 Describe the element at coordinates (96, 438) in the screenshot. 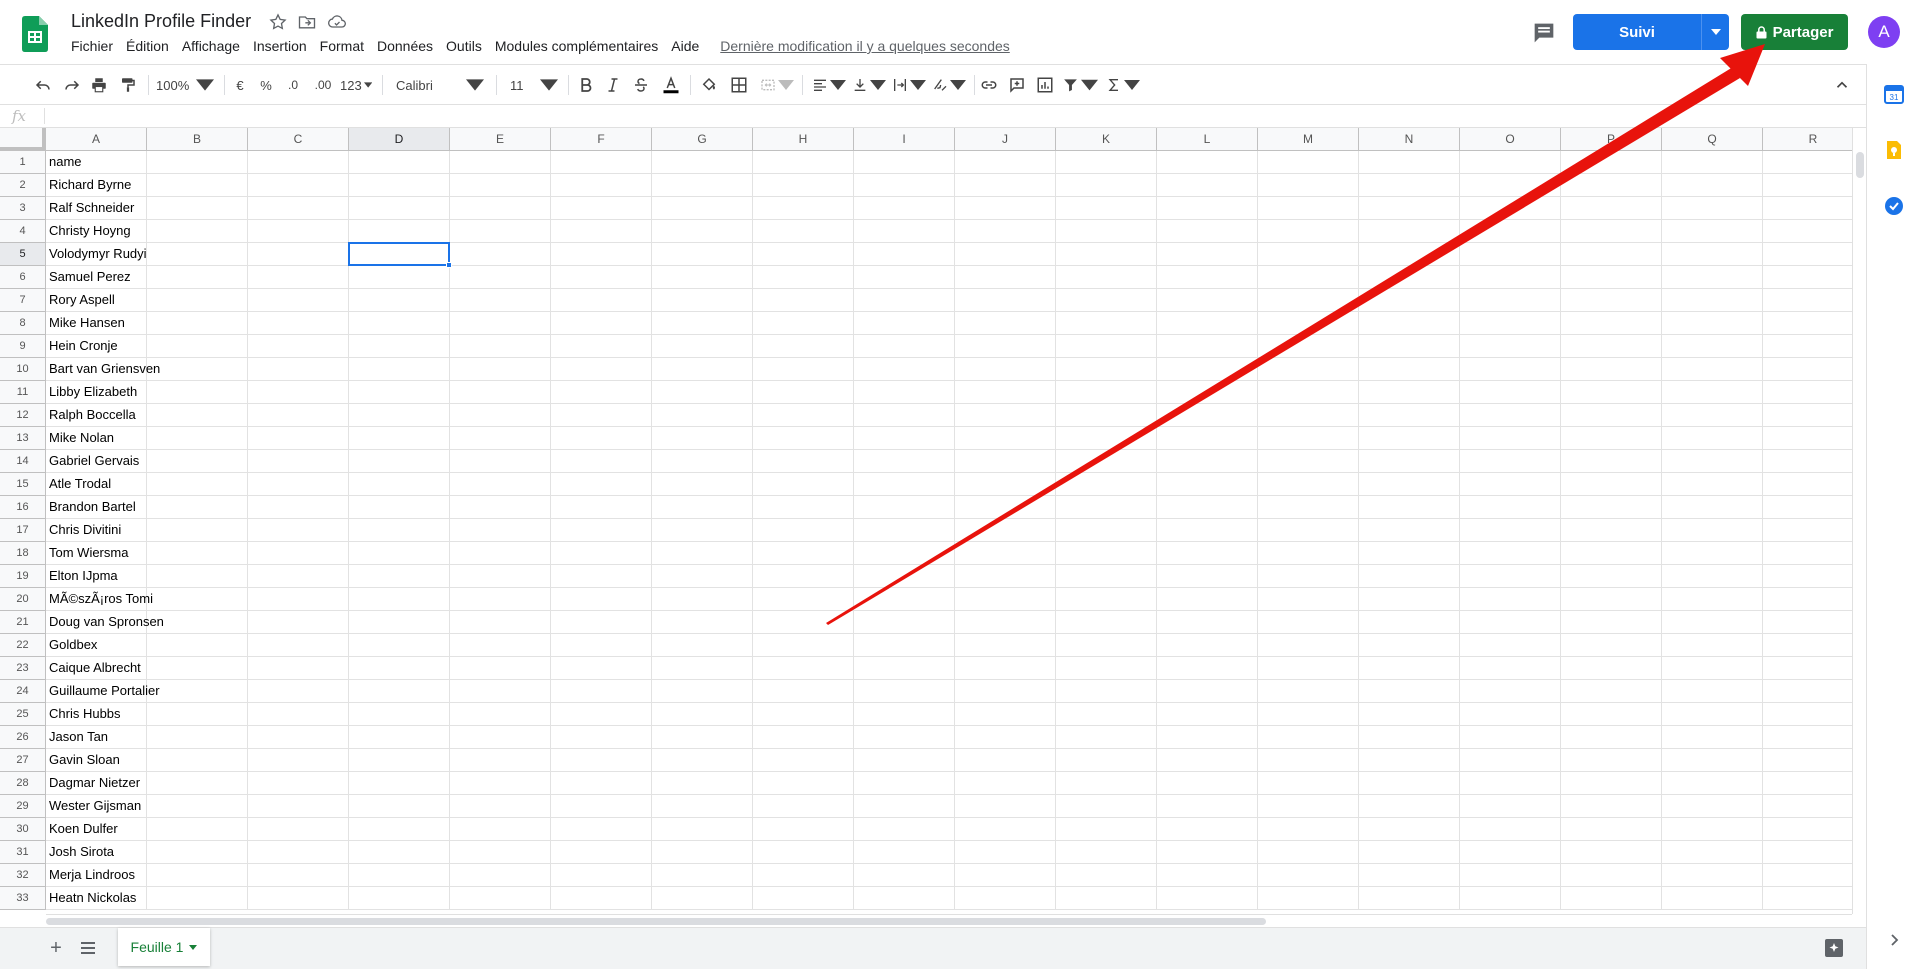

I see `cell-a13: Mike Nolan` at that location.